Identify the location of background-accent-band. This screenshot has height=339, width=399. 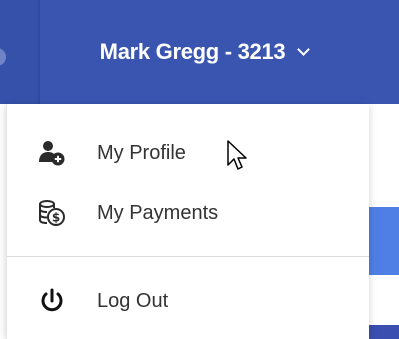
(383, 241).